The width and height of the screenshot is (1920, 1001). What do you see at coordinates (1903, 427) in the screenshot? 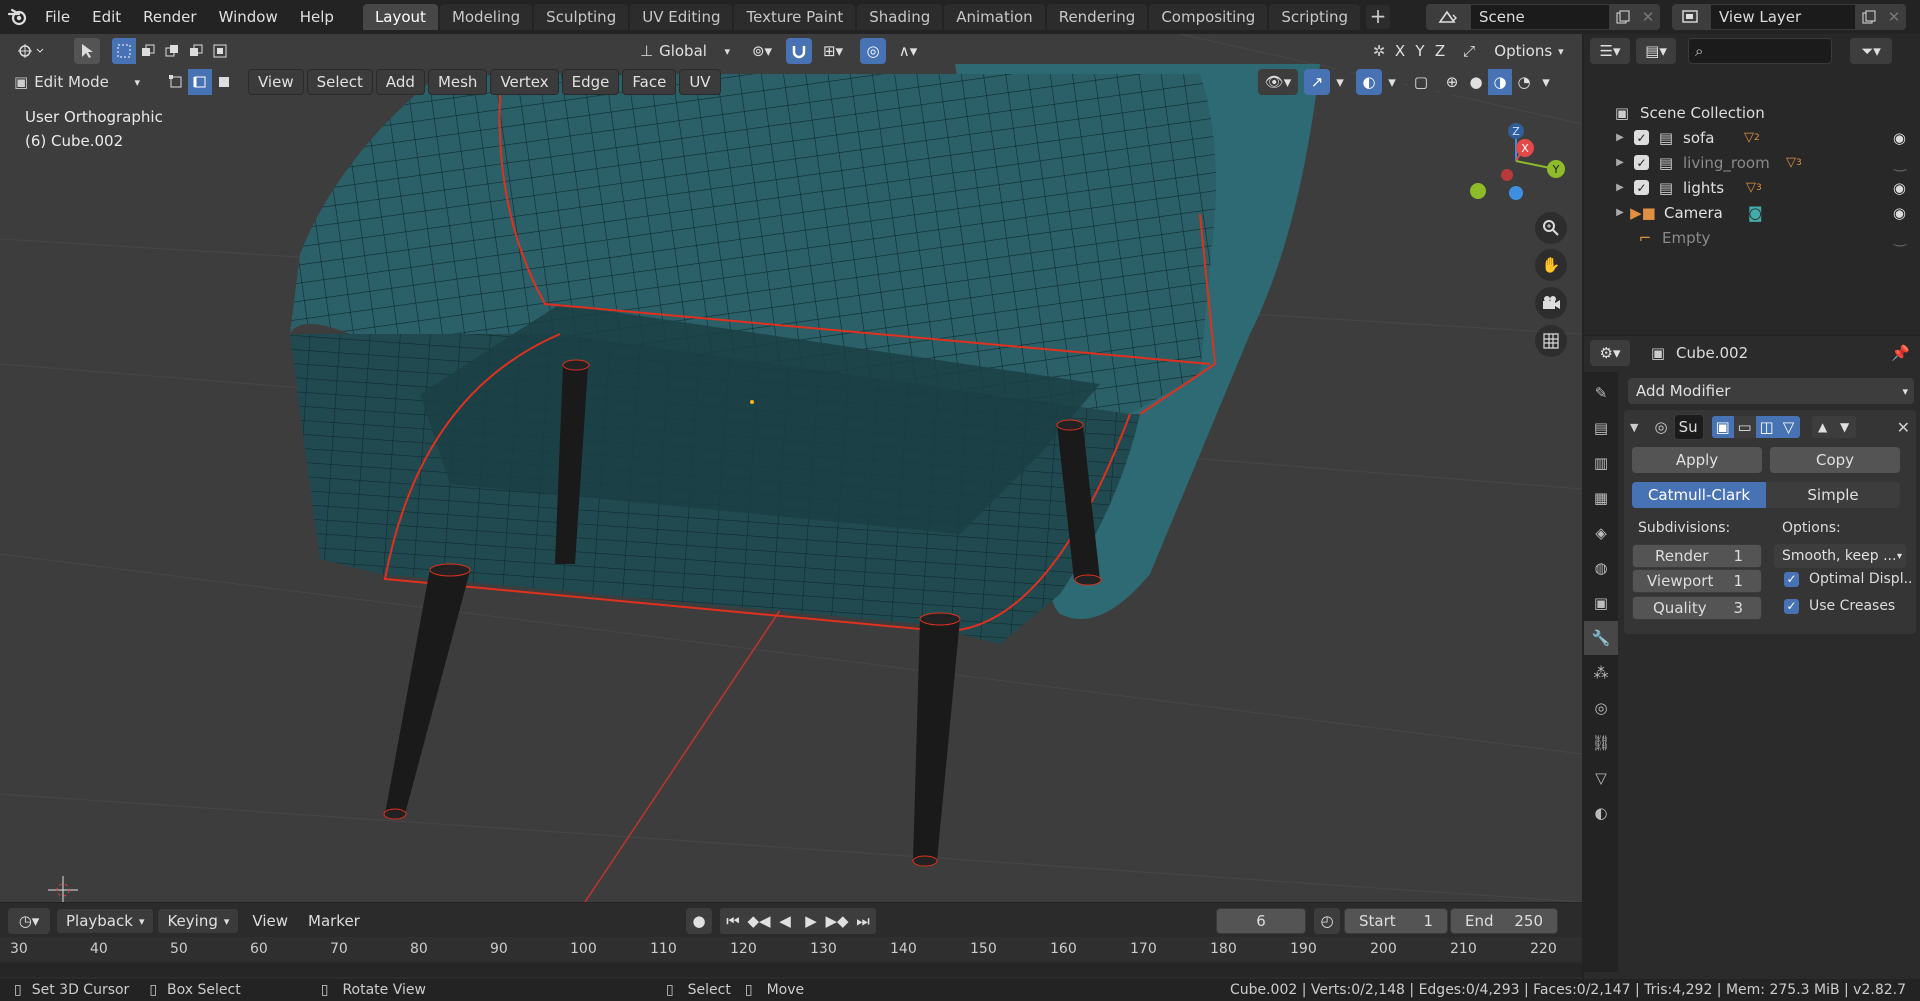
I see `remove-modifier-icon: ✕` at bounding box center [1903, 427].